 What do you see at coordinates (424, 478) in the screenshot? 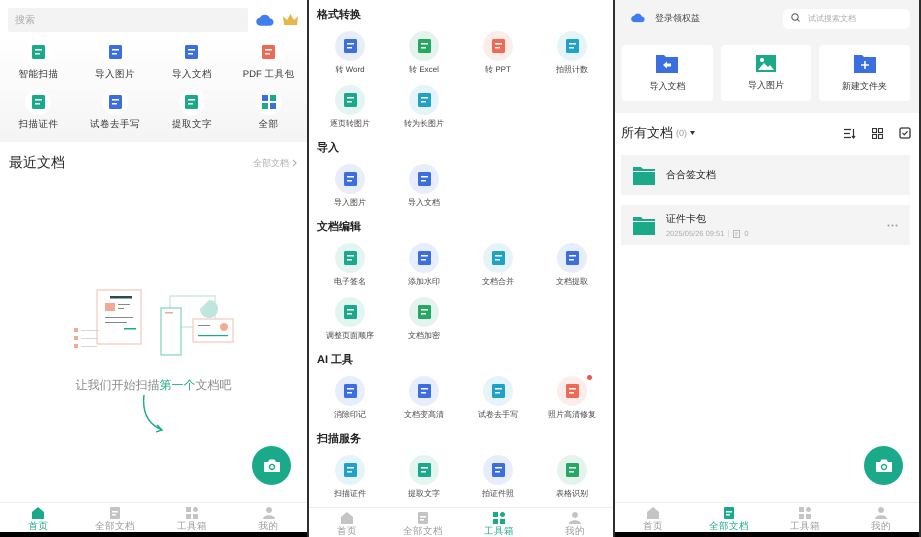
I see `tool-item: 提取文字` at bounding box center [424, 478].